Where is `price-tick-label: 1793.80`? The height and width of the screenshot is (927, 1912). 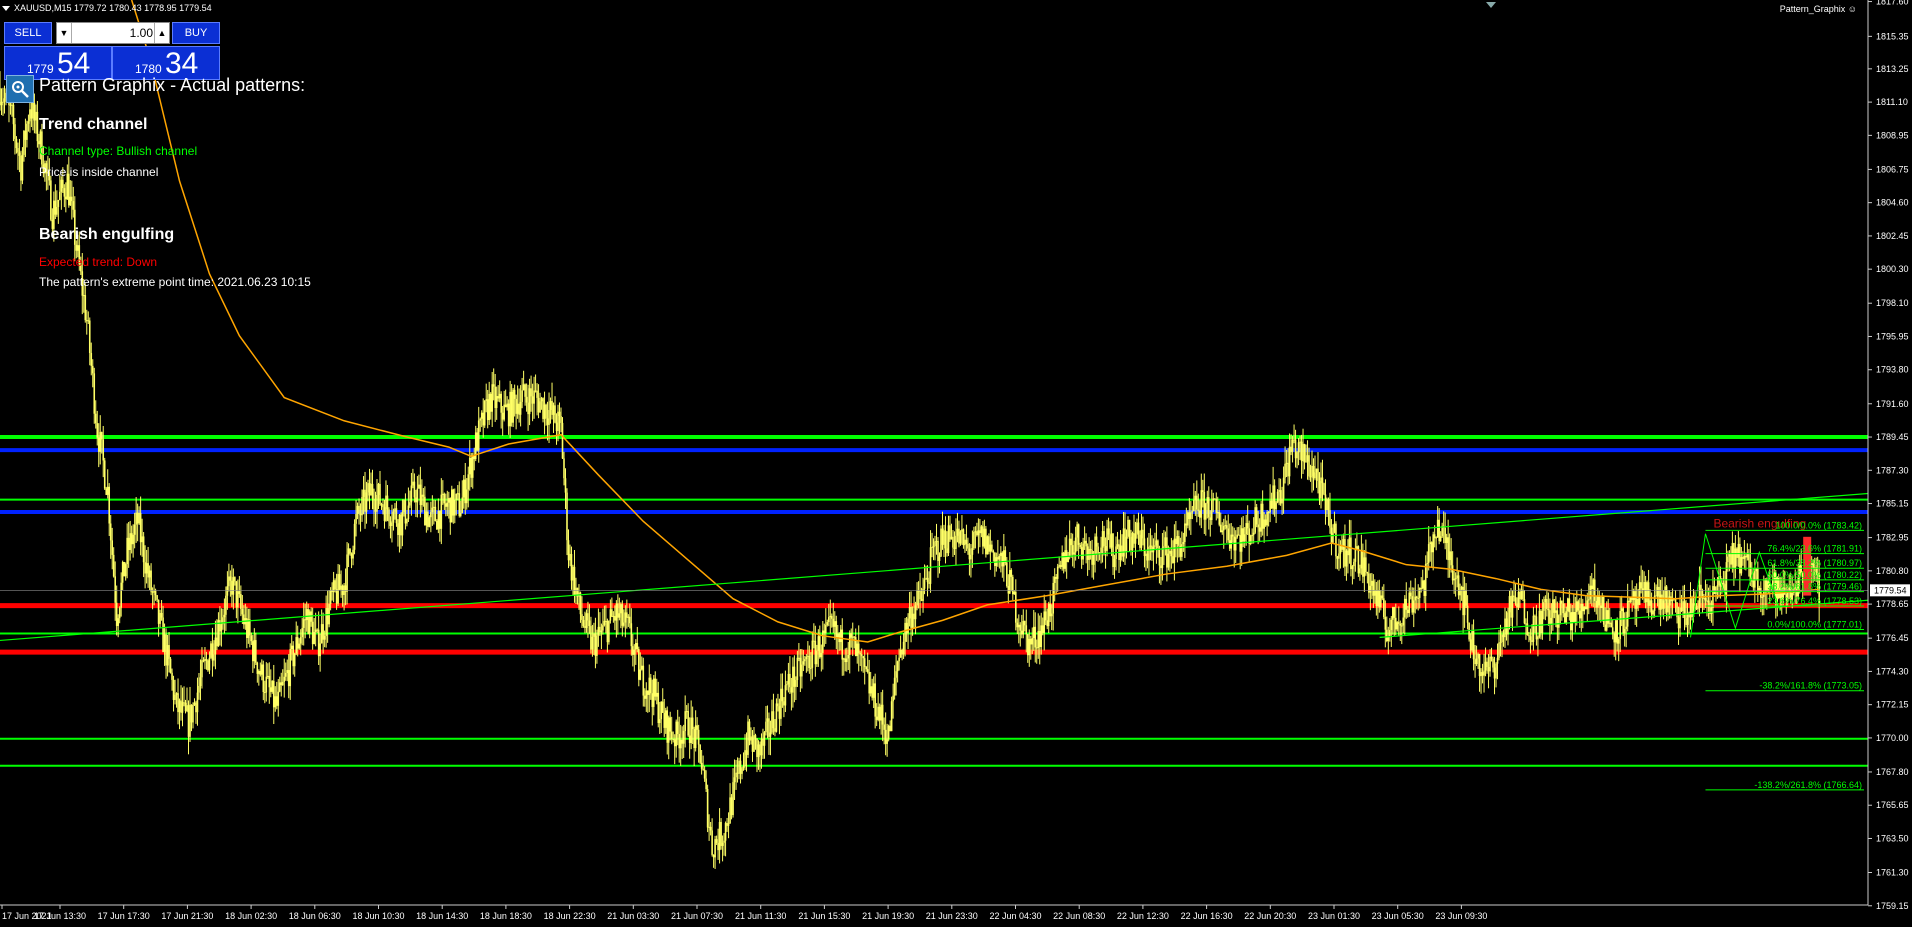 price-tick-label: 1793.80 is located at coordinates (1892, 370).